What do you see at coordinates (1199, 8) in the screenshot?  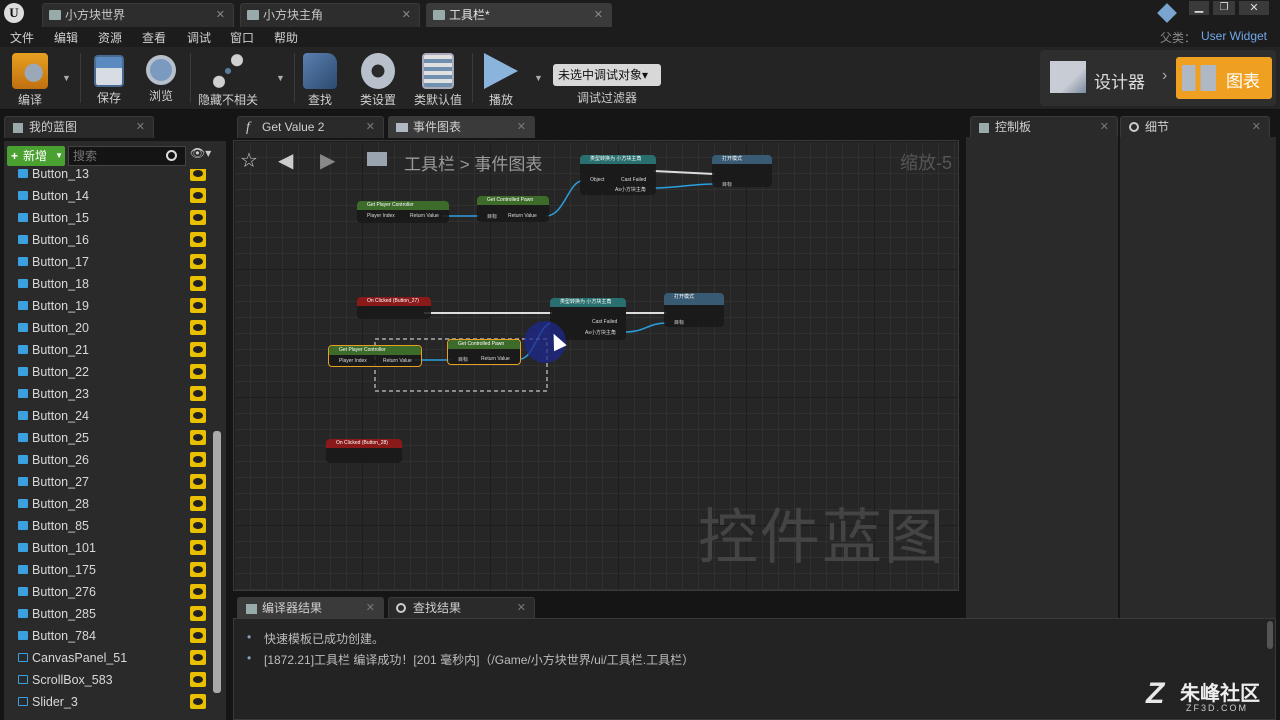 I see `minimize-button: ▁` at bounding box center [1199, 8].